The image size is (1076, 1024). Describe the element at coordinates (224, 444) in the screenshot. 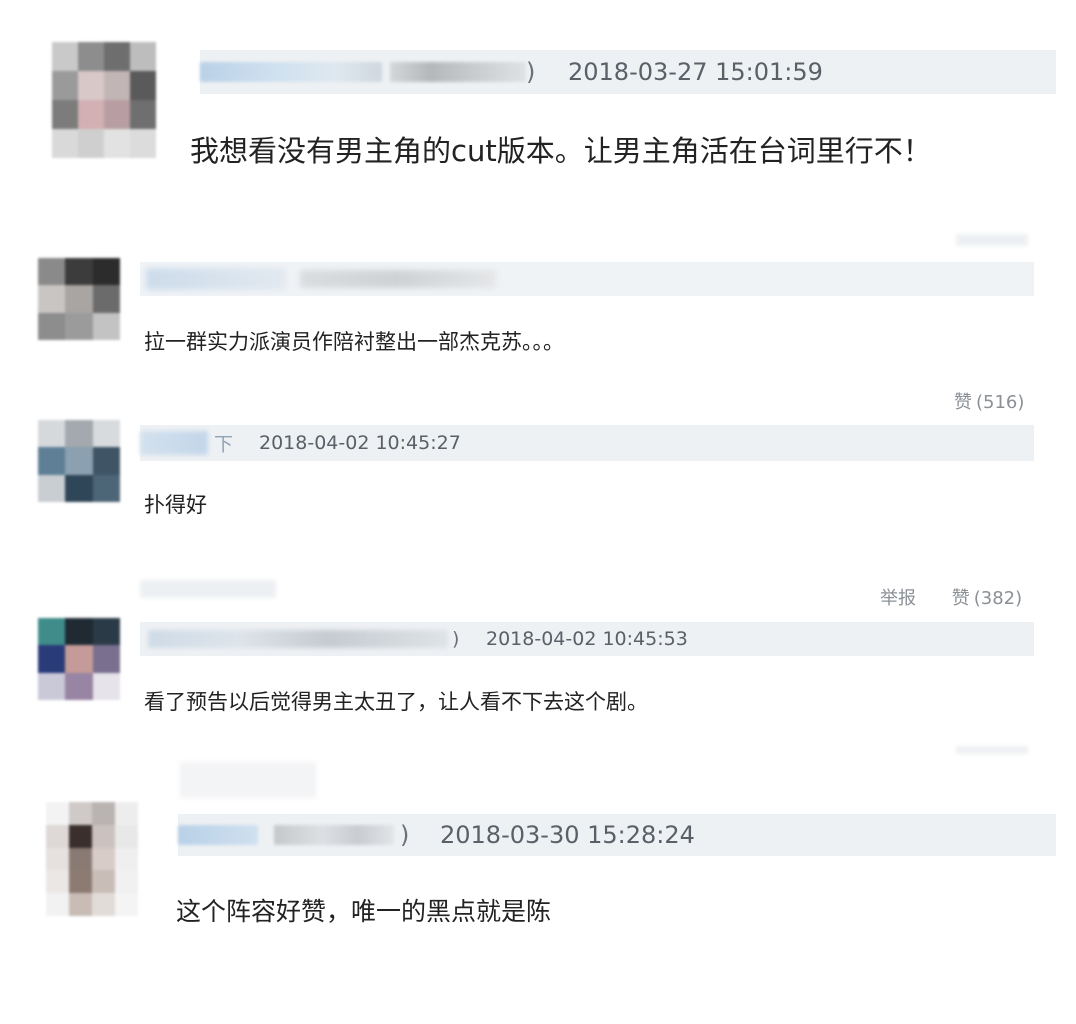

I see `username-suffix: 下` at that location.